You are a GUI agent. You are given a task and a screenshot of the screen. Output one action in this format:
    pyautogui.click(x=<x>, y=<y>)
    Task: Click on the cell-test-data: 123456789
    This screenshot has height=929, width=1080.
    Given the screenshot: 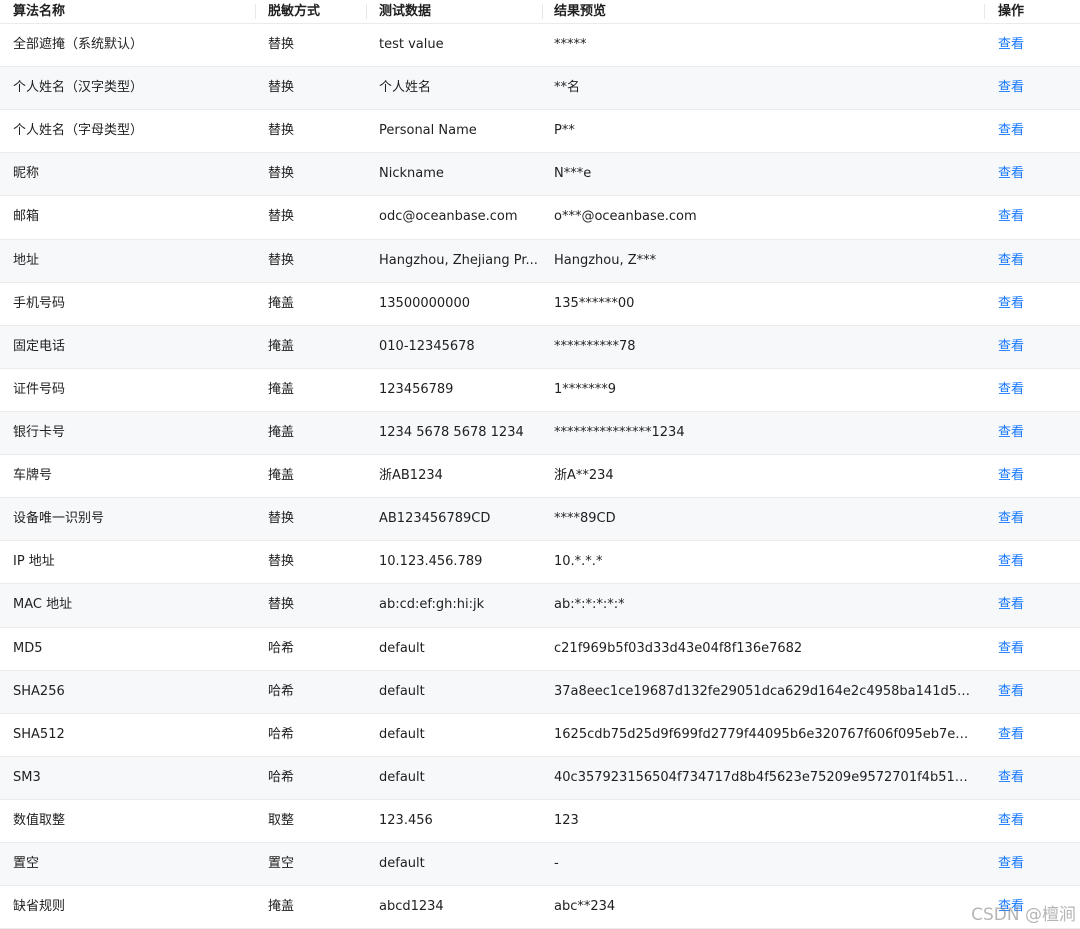 What is the action you would take?
    pyautogui.click(x=455, y=390)
    